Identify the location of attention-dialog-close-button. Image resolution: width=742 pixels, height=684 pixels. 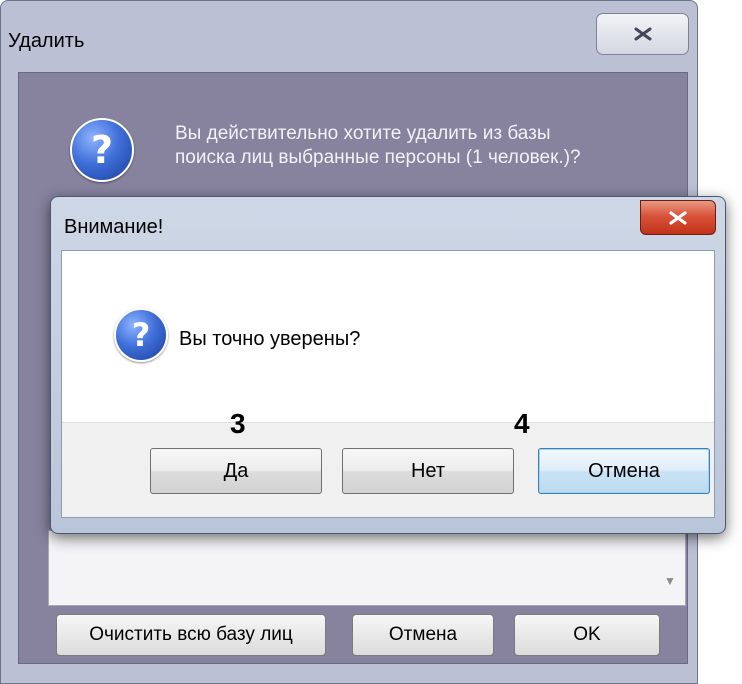
(678, 217).